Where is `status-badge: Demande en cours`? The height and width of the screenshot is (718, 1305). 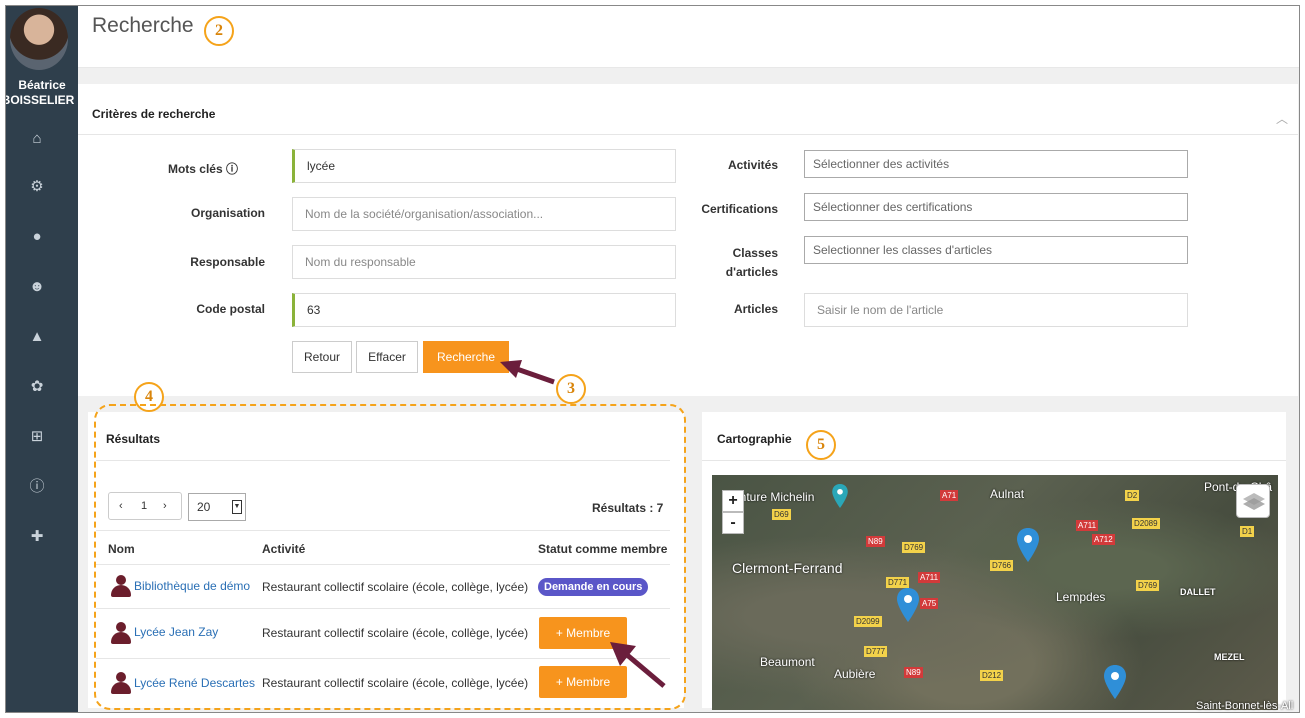
status-badge: Demande en cours is located at coordinates (593, 587).